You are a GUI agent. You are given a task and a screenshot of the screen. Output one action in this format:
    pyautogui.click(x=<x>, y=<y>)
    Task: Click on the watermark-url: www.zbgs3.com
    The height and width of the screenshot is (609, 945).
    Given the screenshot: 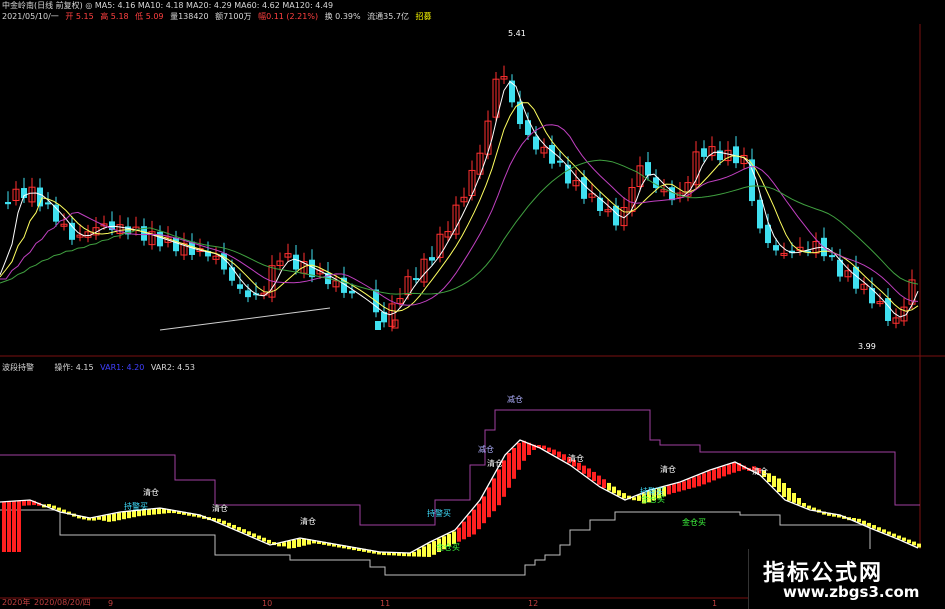 What is the action you would take?
    pyautogui.click(x=851, y=592)
    